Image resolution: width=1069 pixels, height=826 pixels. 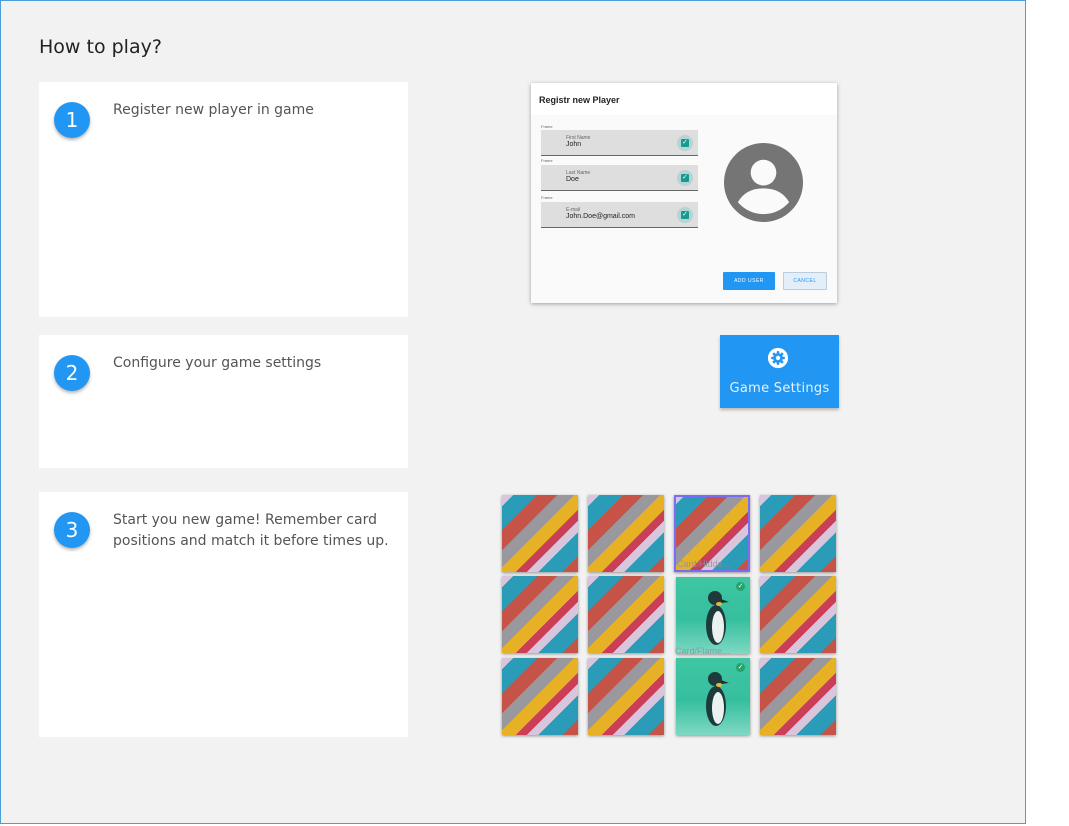 What do you see at coordinates (749, 281) in the screenshot?
I see `add-user-button: ADD USER` at bounding box center [749, 281].